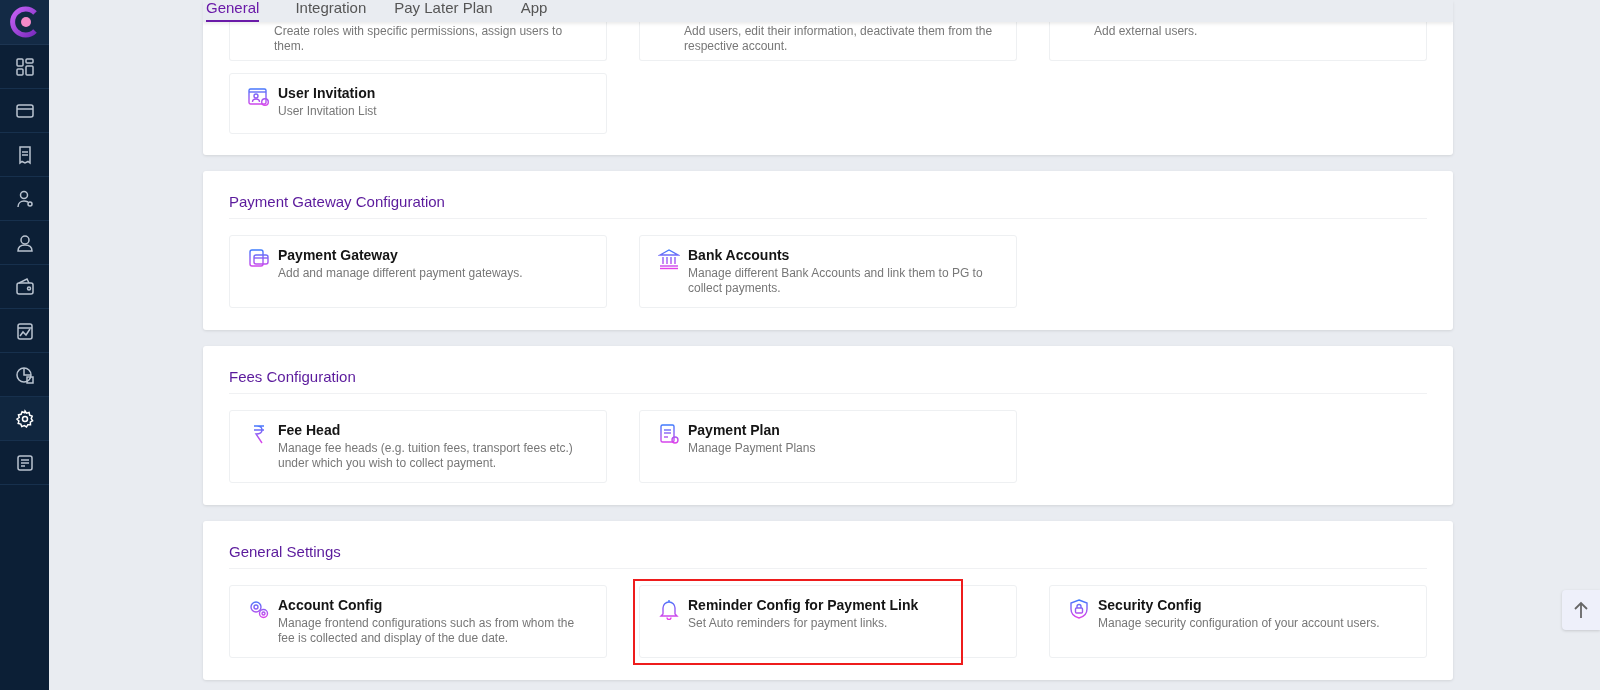  What do you see at coordinates (1079, 609) in the screenshot?
I see `shield-lock-icon` at bounding box center [1079, 609].